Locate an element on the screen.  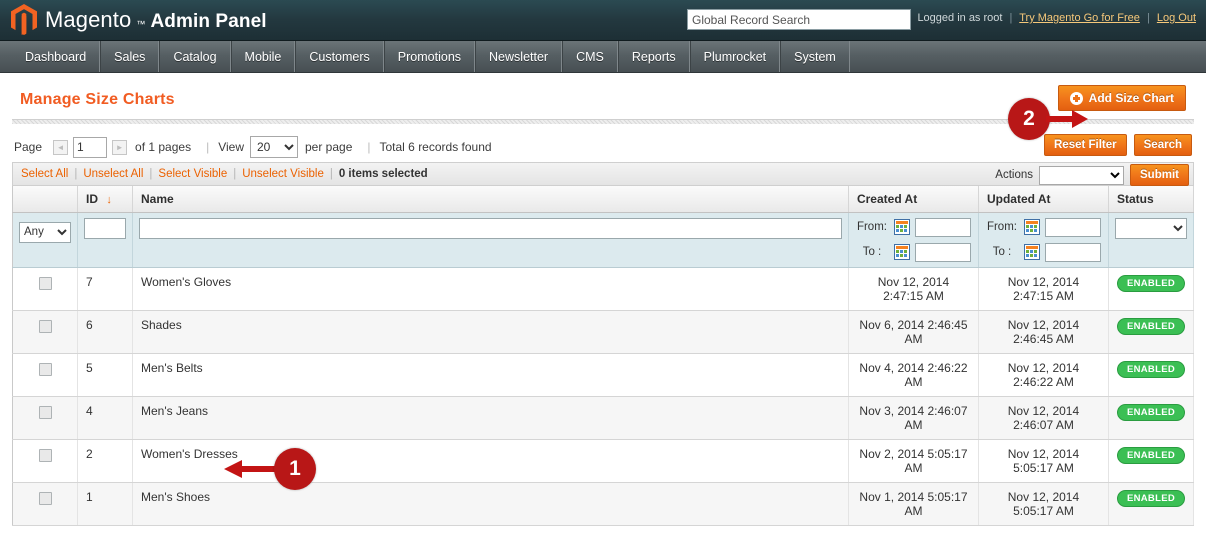
header-checkbox-col is located at coordinates (45, 199).